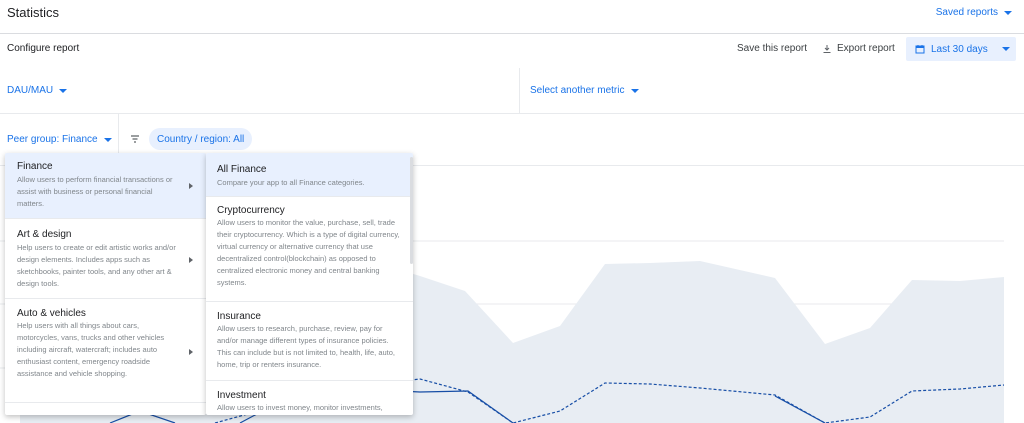 This screenshot has width=1024, height=423. I want to click on metric-bar: DAU/MAU Select another metric, so click(512, 91).